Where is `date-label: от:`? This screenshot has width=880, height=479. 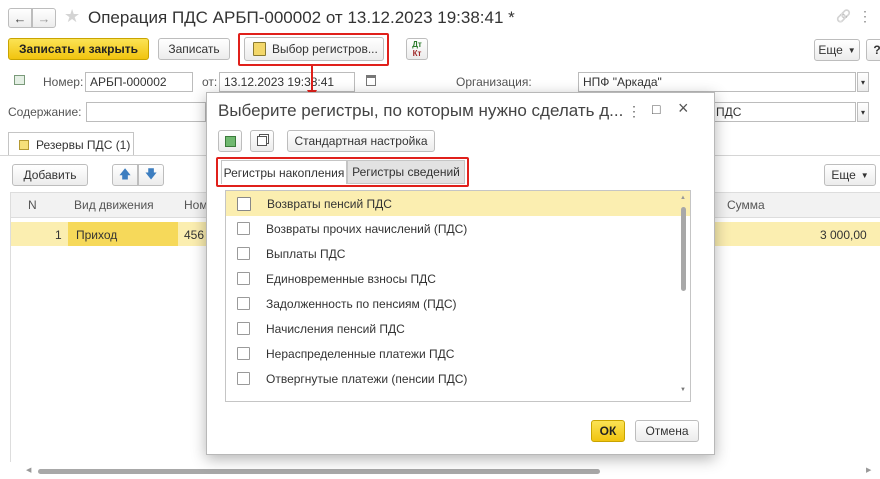 date-label: от: is located at coordinates (210, 82).